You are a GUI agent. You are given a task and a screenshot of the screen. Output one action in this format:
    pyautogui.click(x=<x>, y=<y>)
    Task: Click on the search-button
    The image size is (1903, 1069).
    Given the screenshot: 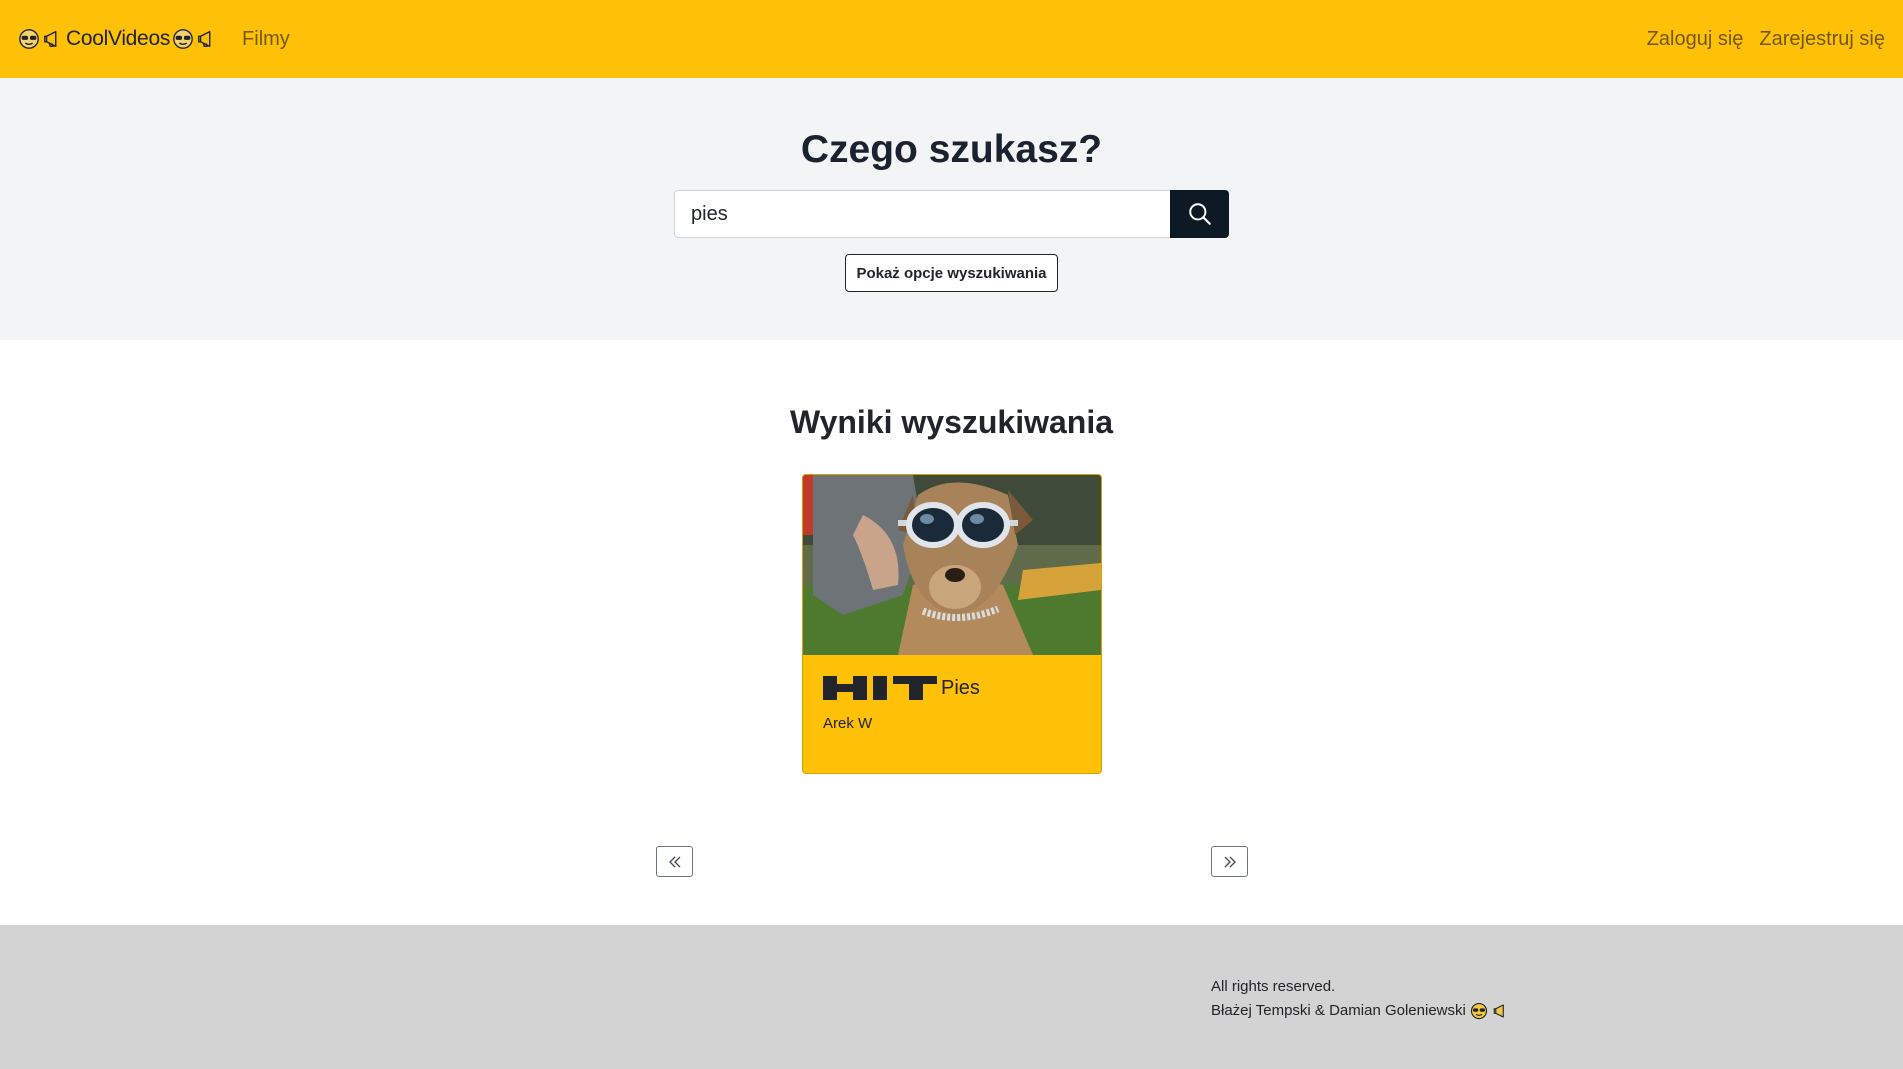 What is the action you would take?
    pyautogui.click(x=1199, y=214)
    